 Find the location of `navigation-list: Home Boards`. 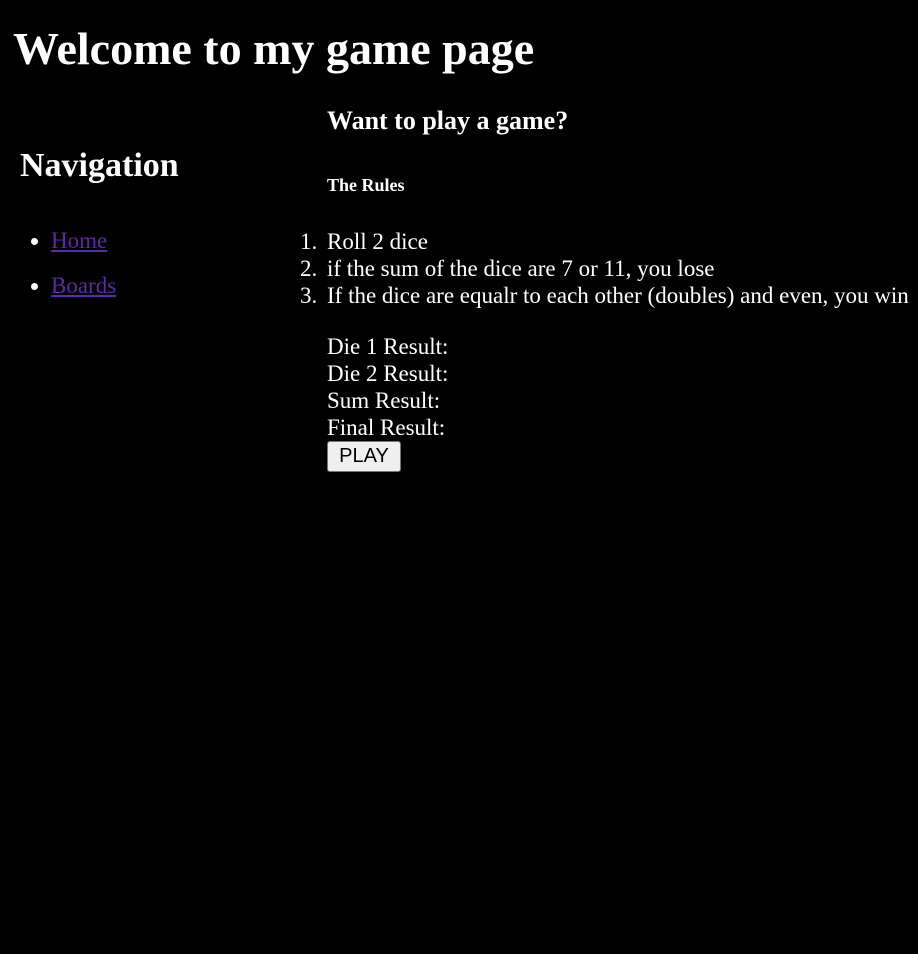

navigation-list: Home Boards is located at coordinates (68, 271).